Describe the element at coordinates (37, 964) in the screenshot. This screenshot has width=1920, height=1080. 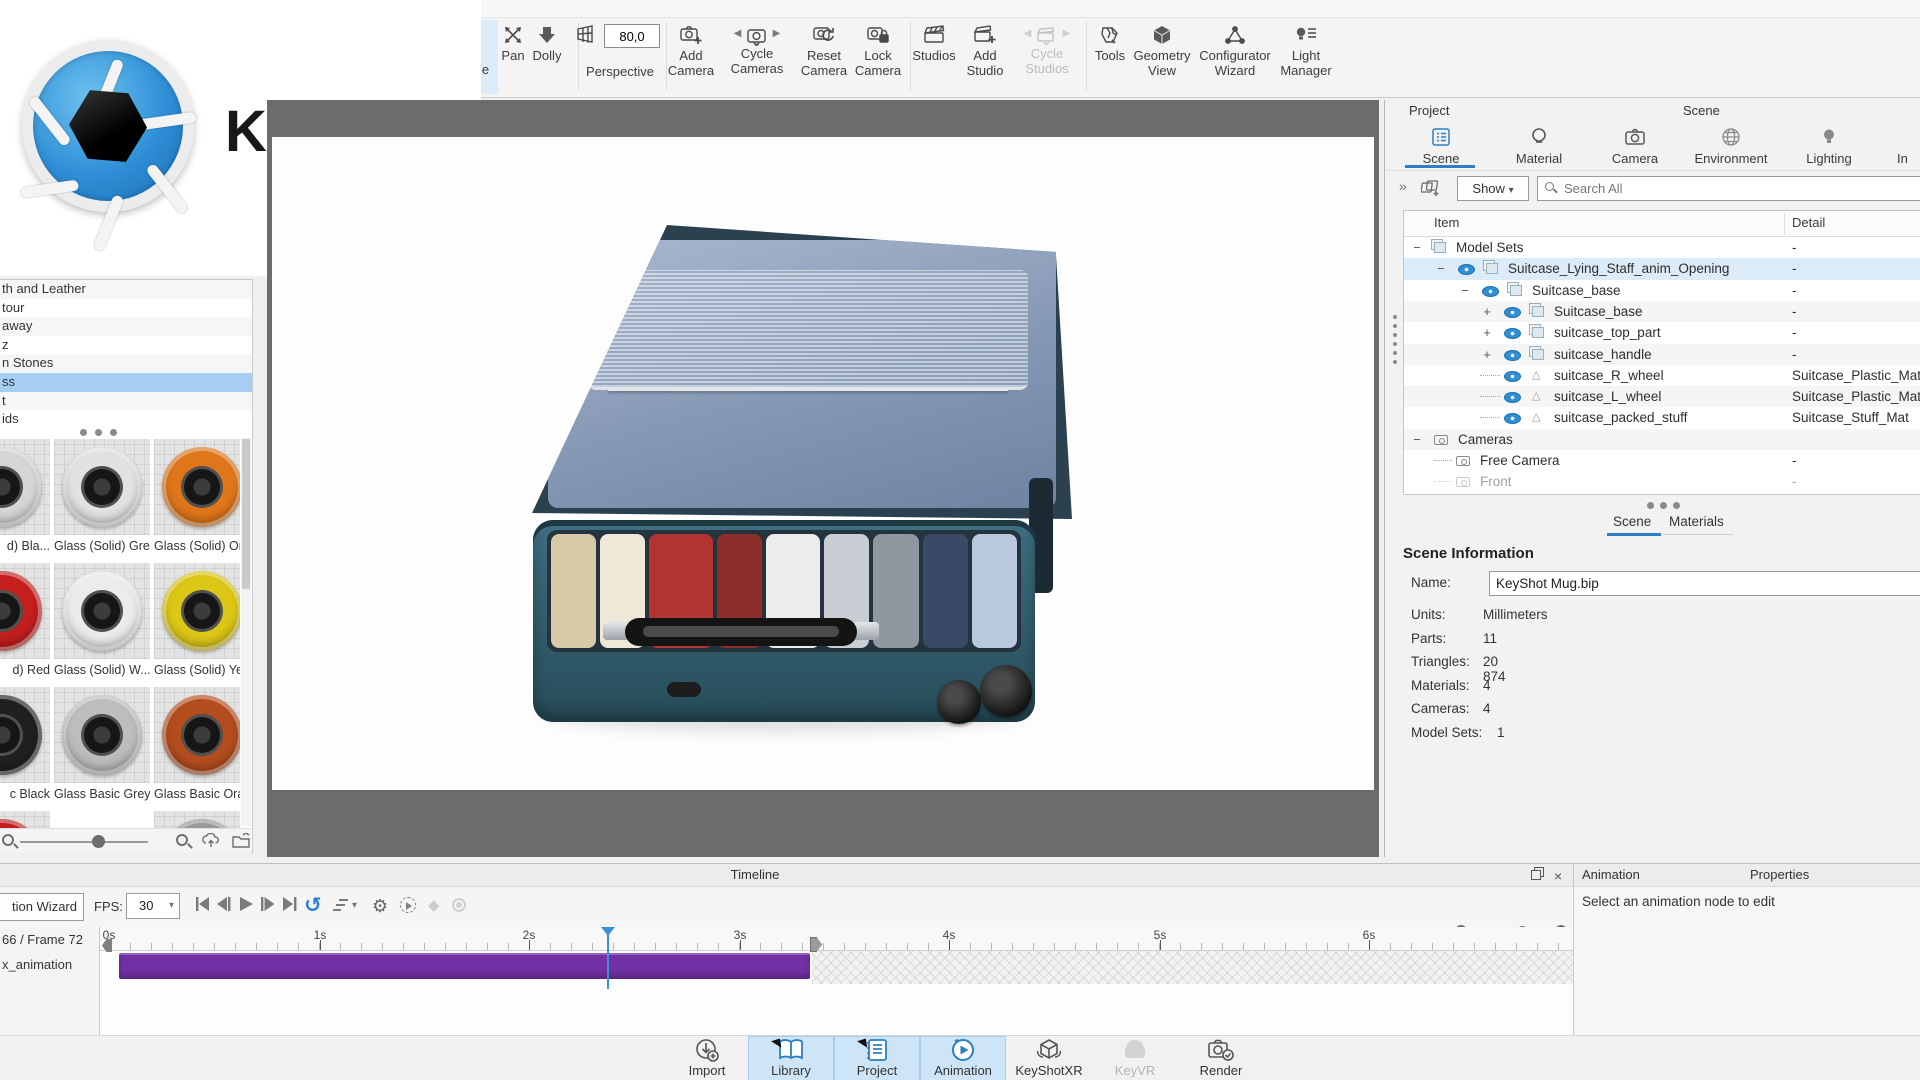
I see `animation-track-name: x_animation` at that location.